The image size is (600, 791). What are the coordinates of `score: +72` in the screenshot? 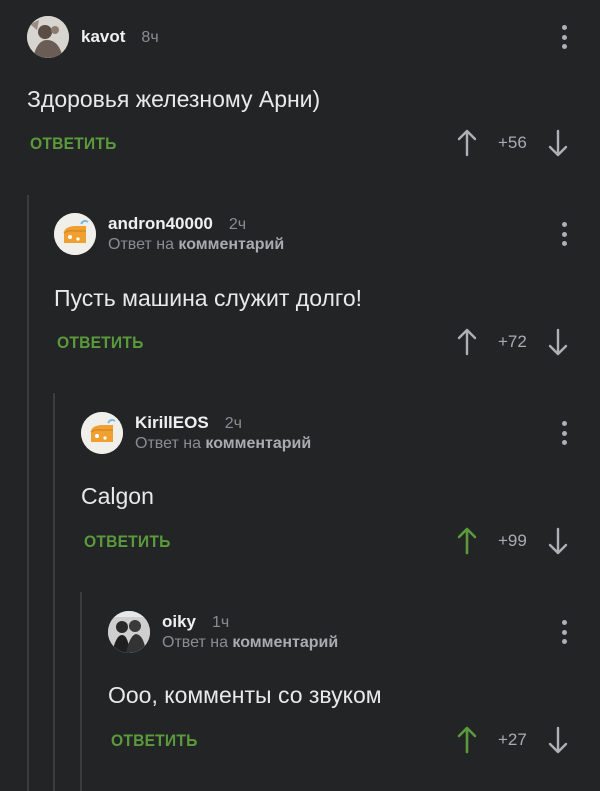 It's located at (512, 341).